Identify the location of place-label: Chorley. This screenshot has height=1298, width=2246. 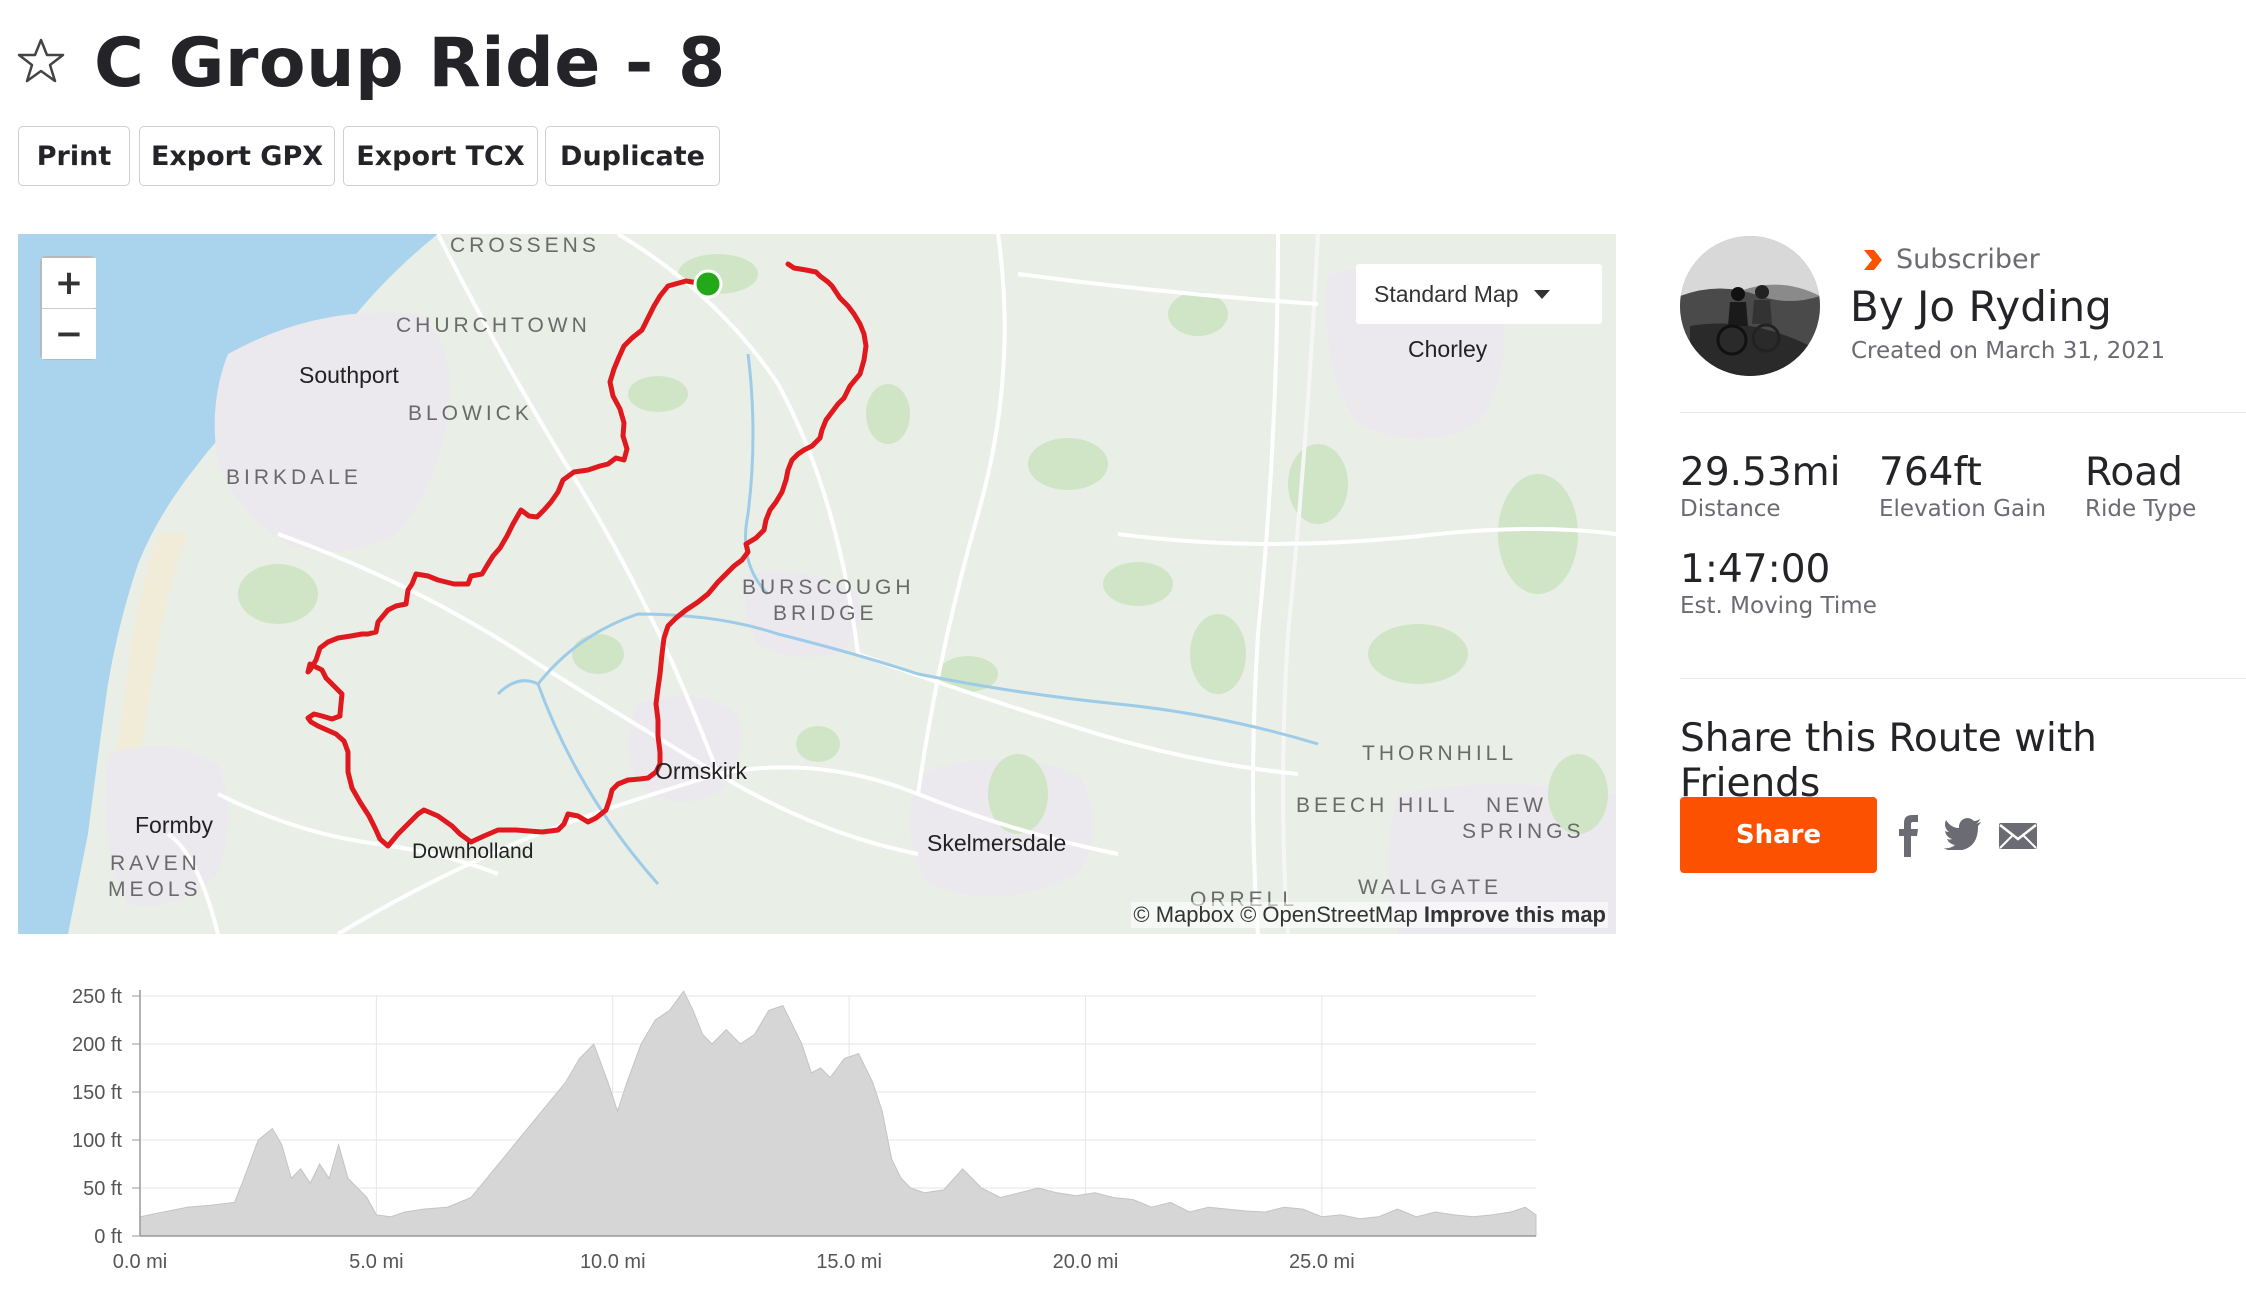
(1448, 349).